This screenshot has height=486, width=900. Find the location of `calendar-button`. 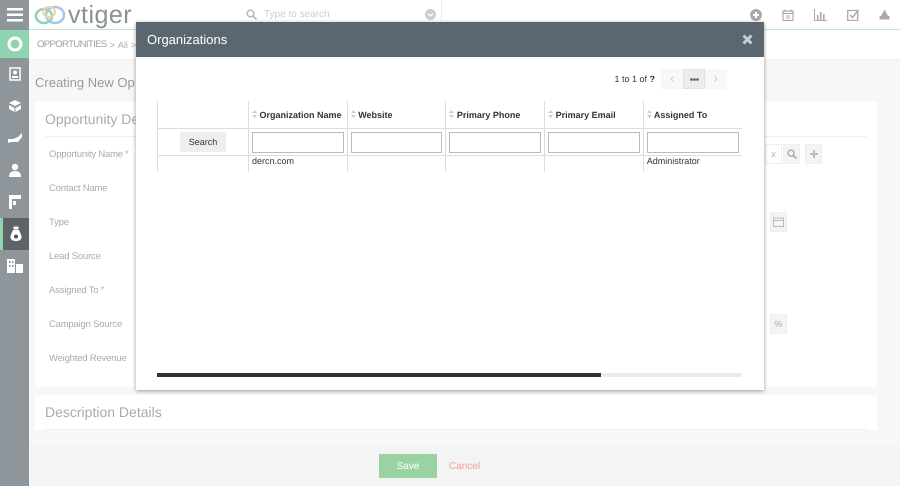

calendar-button is located at coordinates (778, 222).